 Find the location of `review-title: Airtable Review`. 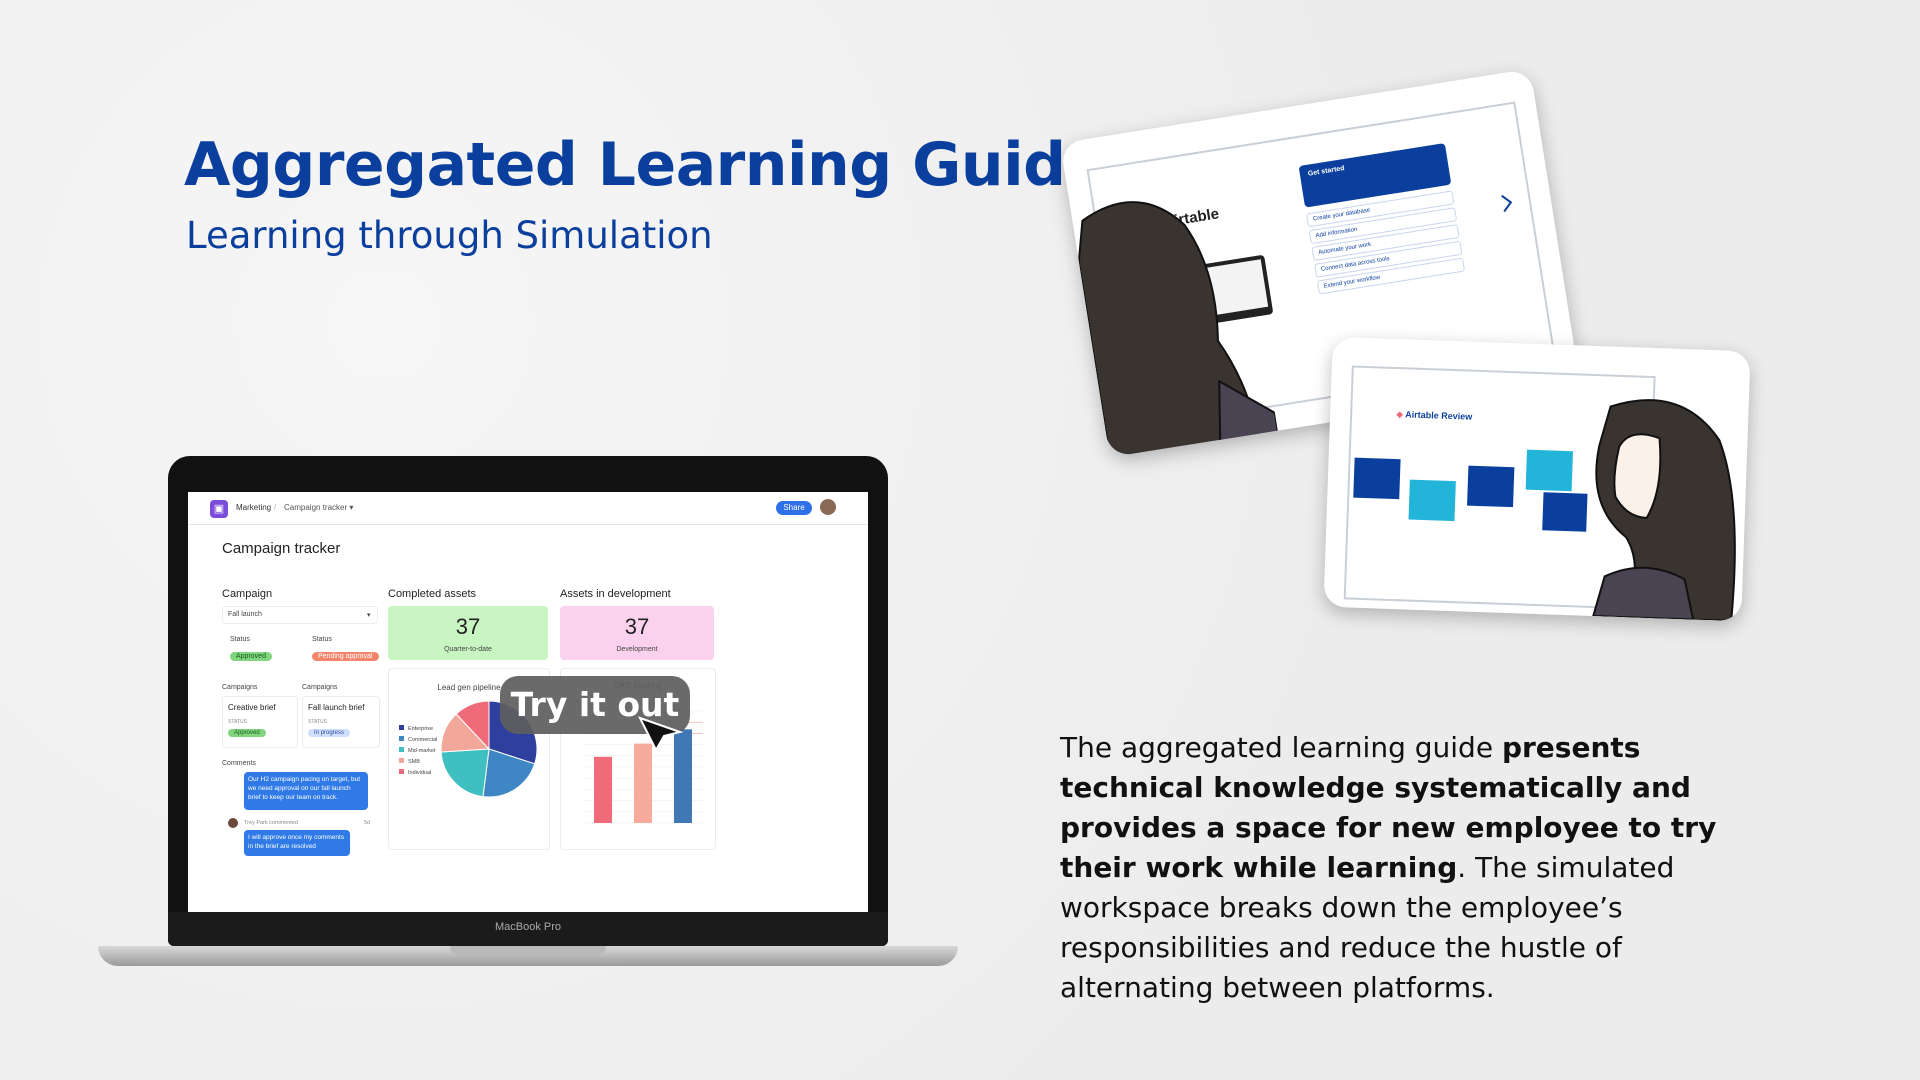

review-title: Airtable Review is located at coordinates (1439, 415).